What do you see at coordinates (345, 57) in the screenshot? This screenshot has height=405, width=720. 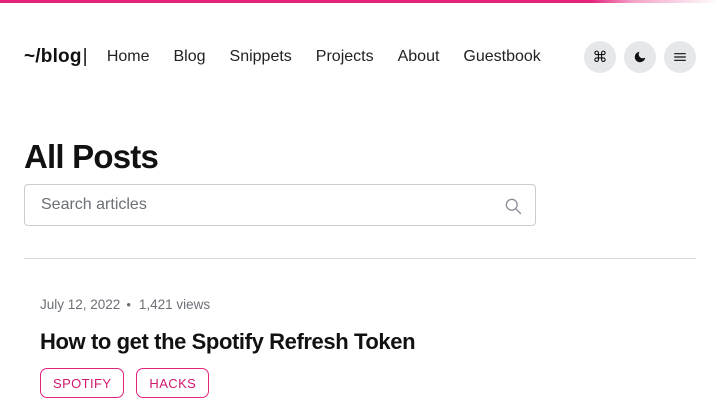 I see `nav-link-projects: Projects` at bounding box center [345, 57].